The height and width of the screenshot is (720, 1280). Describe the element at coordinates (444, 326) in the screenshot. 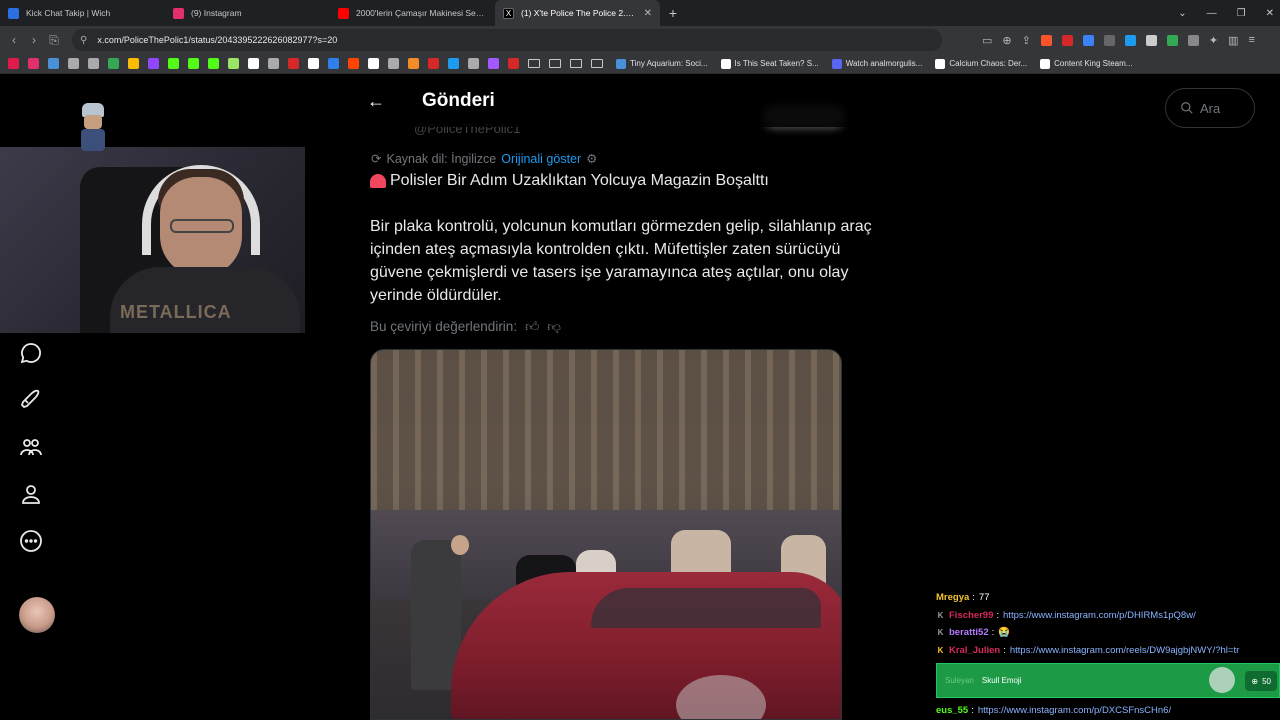

I see `rate-translation-label: Bu çeviriyi değerlendirin:` at that location.